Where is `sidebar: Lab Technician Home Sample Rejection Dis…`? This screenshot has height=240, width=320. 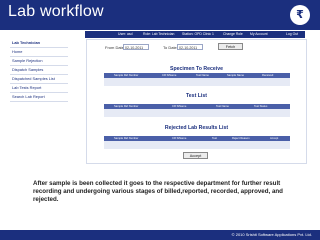 sidebar: Lab Technician Home Sample Rejection Dis… is located at coordinates (39, 70).